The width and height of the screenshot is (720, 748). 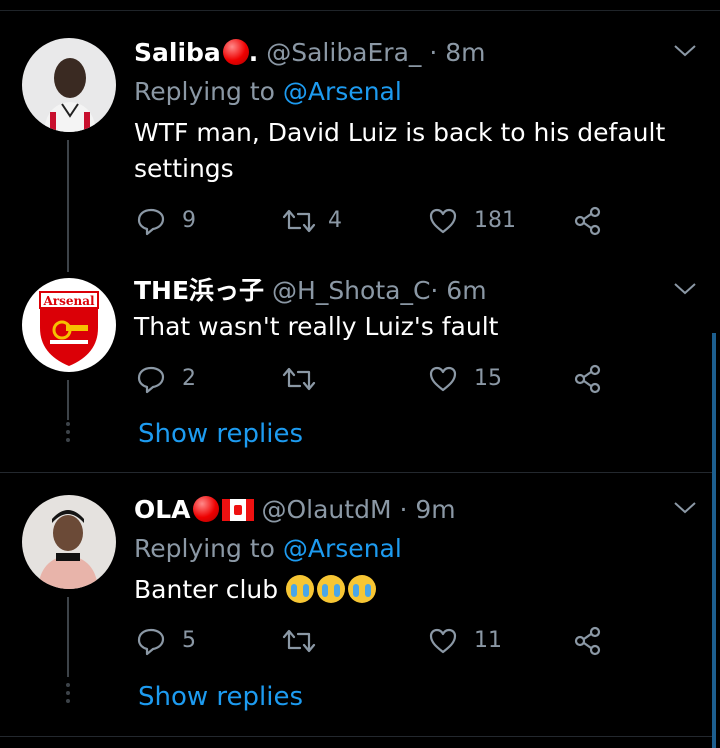 What do you see at coordinates (351, 290) in the screenshot?
I see `user-handle: @H_Shota_C` at bounding box center [351, 290].